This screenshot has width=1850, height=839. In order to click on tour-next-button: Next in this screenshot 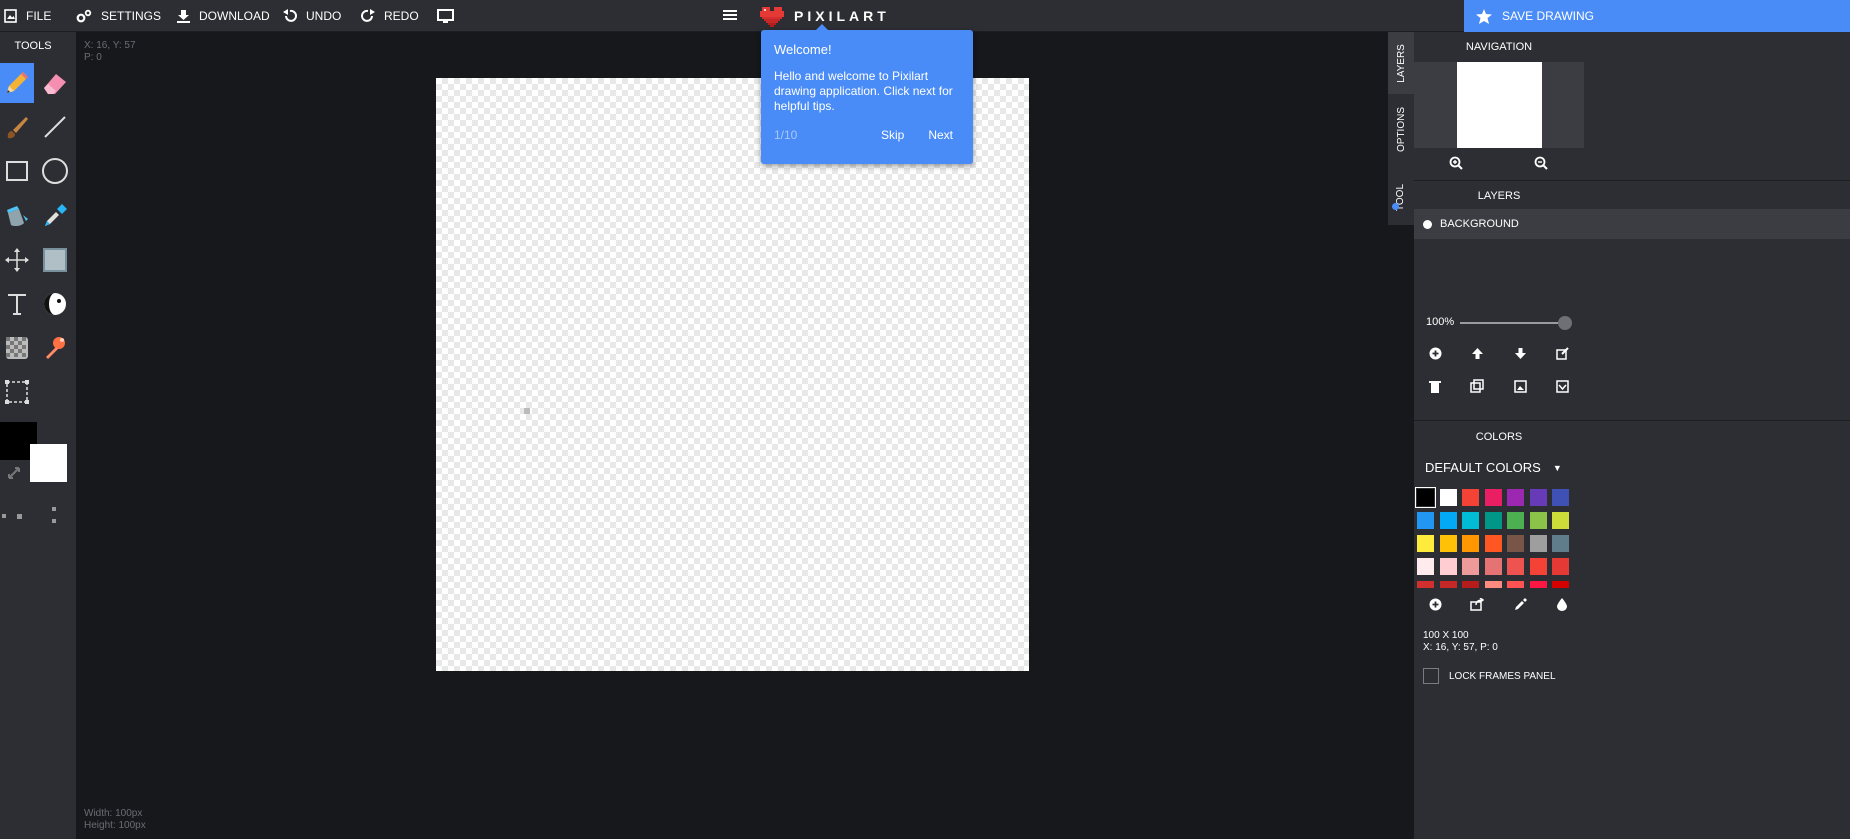, I will do `click(940, 135)`.